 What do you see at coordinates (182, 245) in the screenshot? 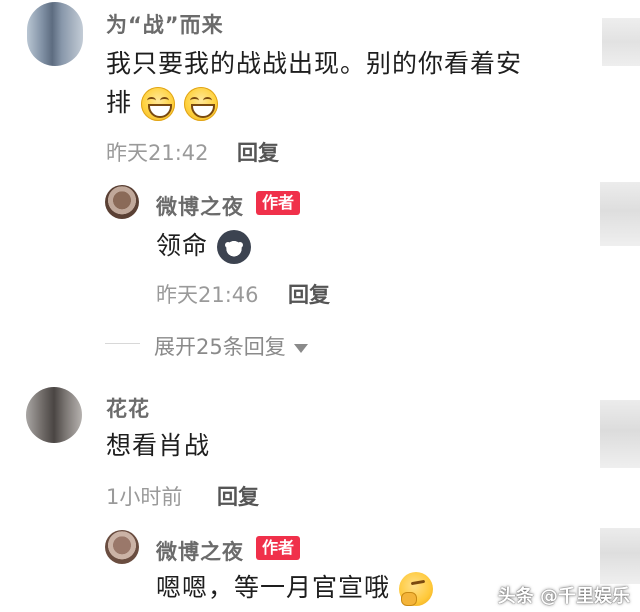
I see `reply-text: 领命` at bounding box center [182, 245].